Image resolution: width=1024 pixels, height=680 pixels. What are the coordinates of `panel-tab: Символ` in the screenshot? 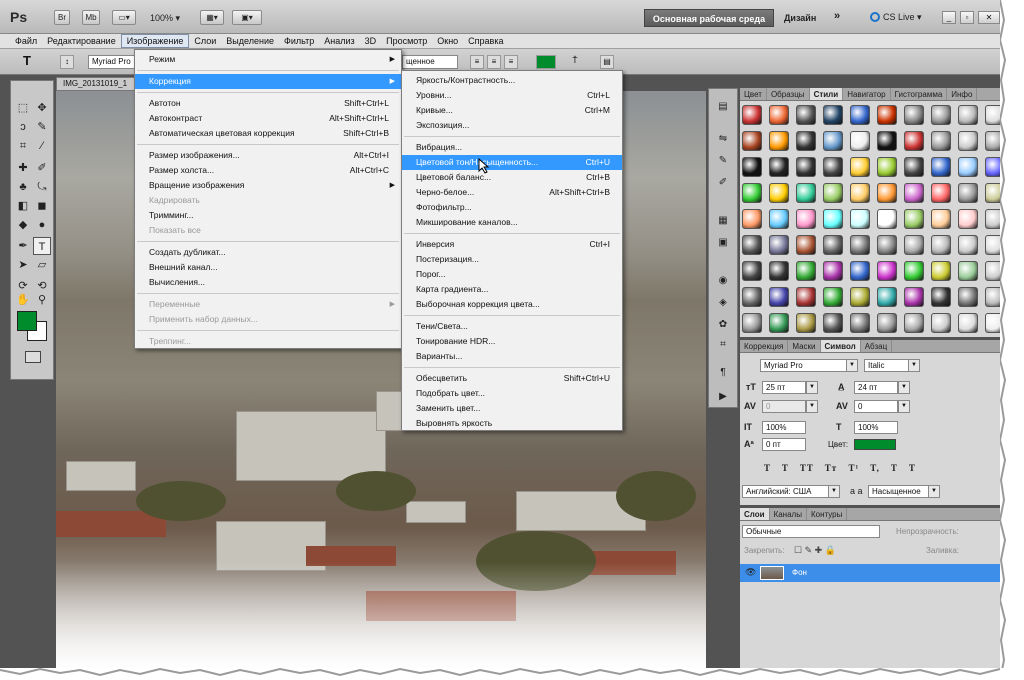 It's located at (840, 346).